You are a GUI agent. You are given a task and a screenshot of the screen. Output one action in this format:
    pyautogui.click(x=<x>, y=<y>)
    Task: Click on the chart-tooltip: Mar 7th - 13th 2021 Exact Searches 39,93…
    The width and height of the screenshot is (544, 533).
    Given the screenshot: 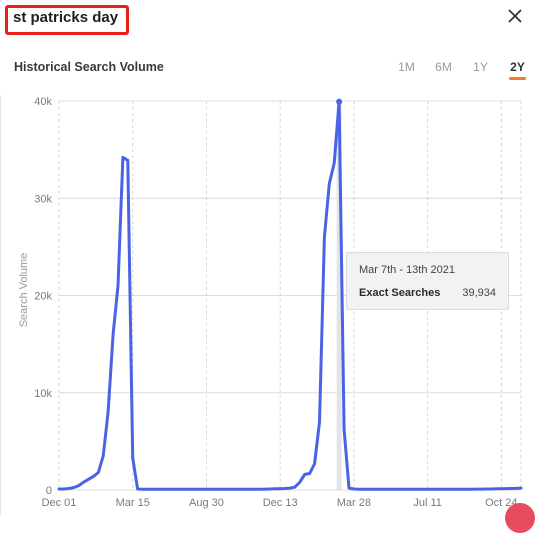 What is the action you would take?
    pyautogui.click(x=427, y=281)
    